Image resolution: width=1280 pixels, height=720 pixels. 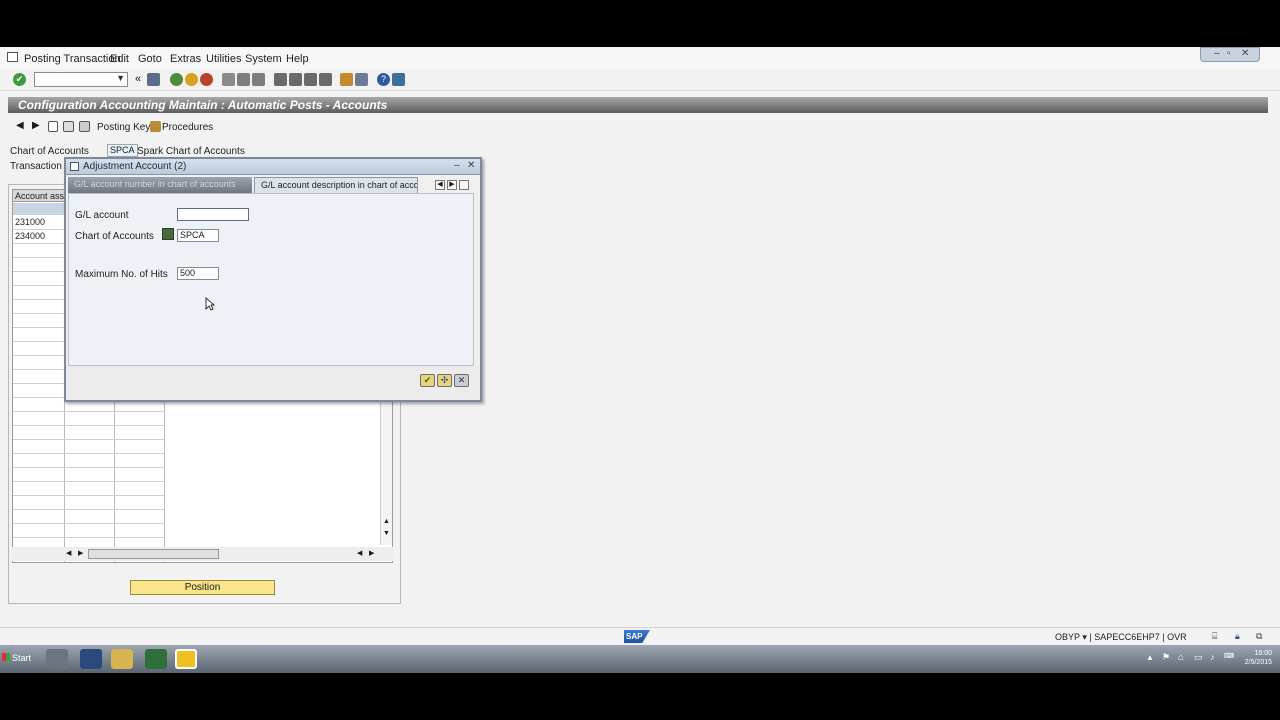 I want to click on last-page-icon, so click(x=325, y=79).